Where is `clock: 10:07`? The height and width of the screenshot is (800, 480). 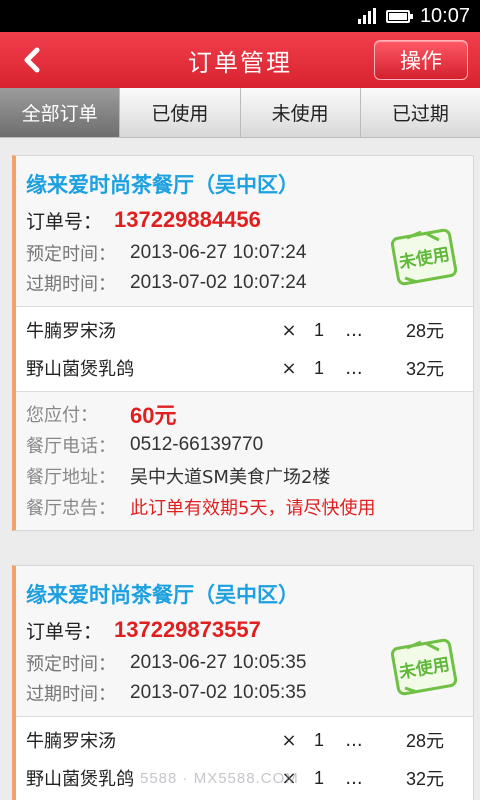
clock: 10:07 is located at coordinates (444, 15).